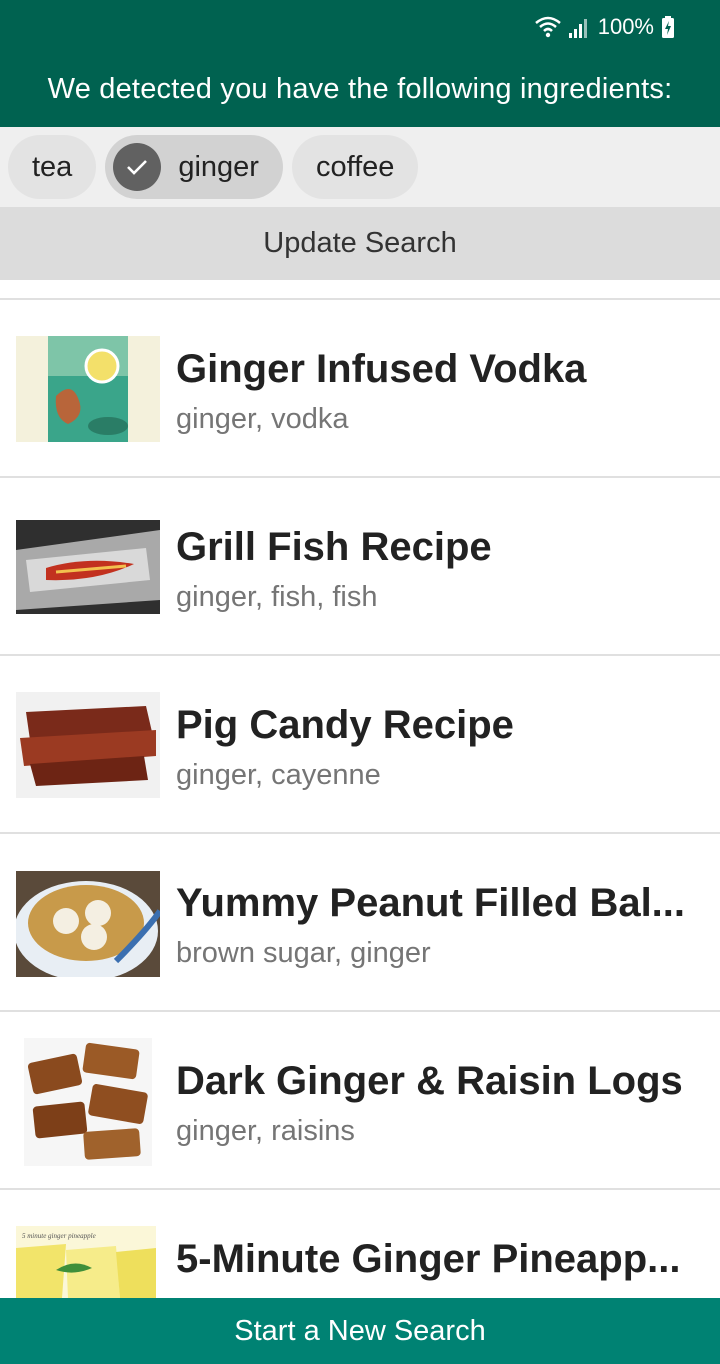  I want to click on check-icon, so click(137, 167).